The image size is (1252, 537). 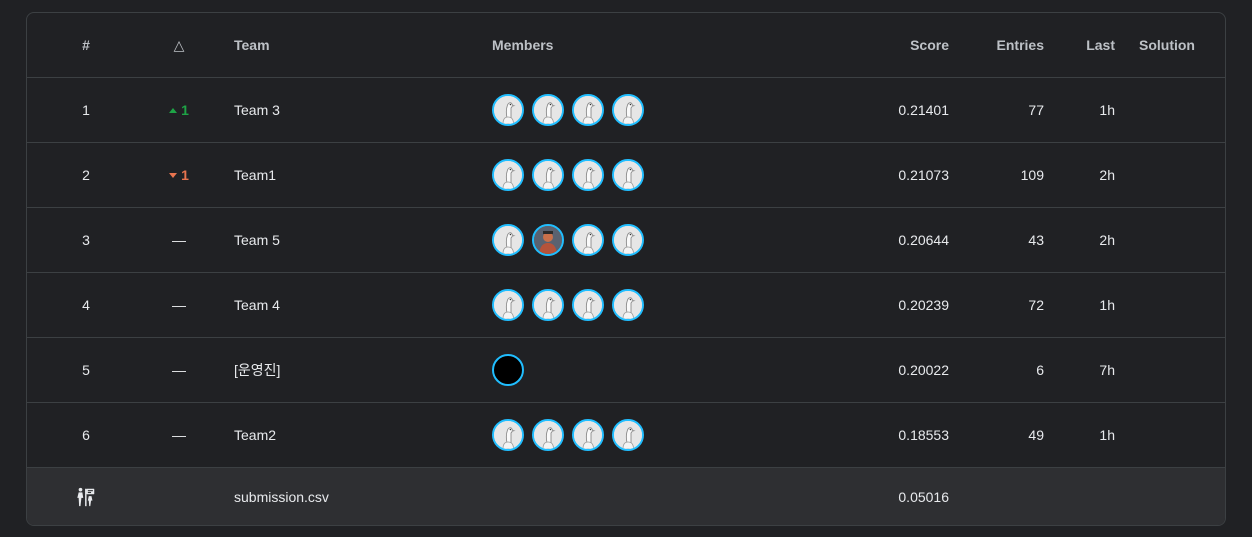 I want to click on rank-number: 6, so click(x=86, y=435).